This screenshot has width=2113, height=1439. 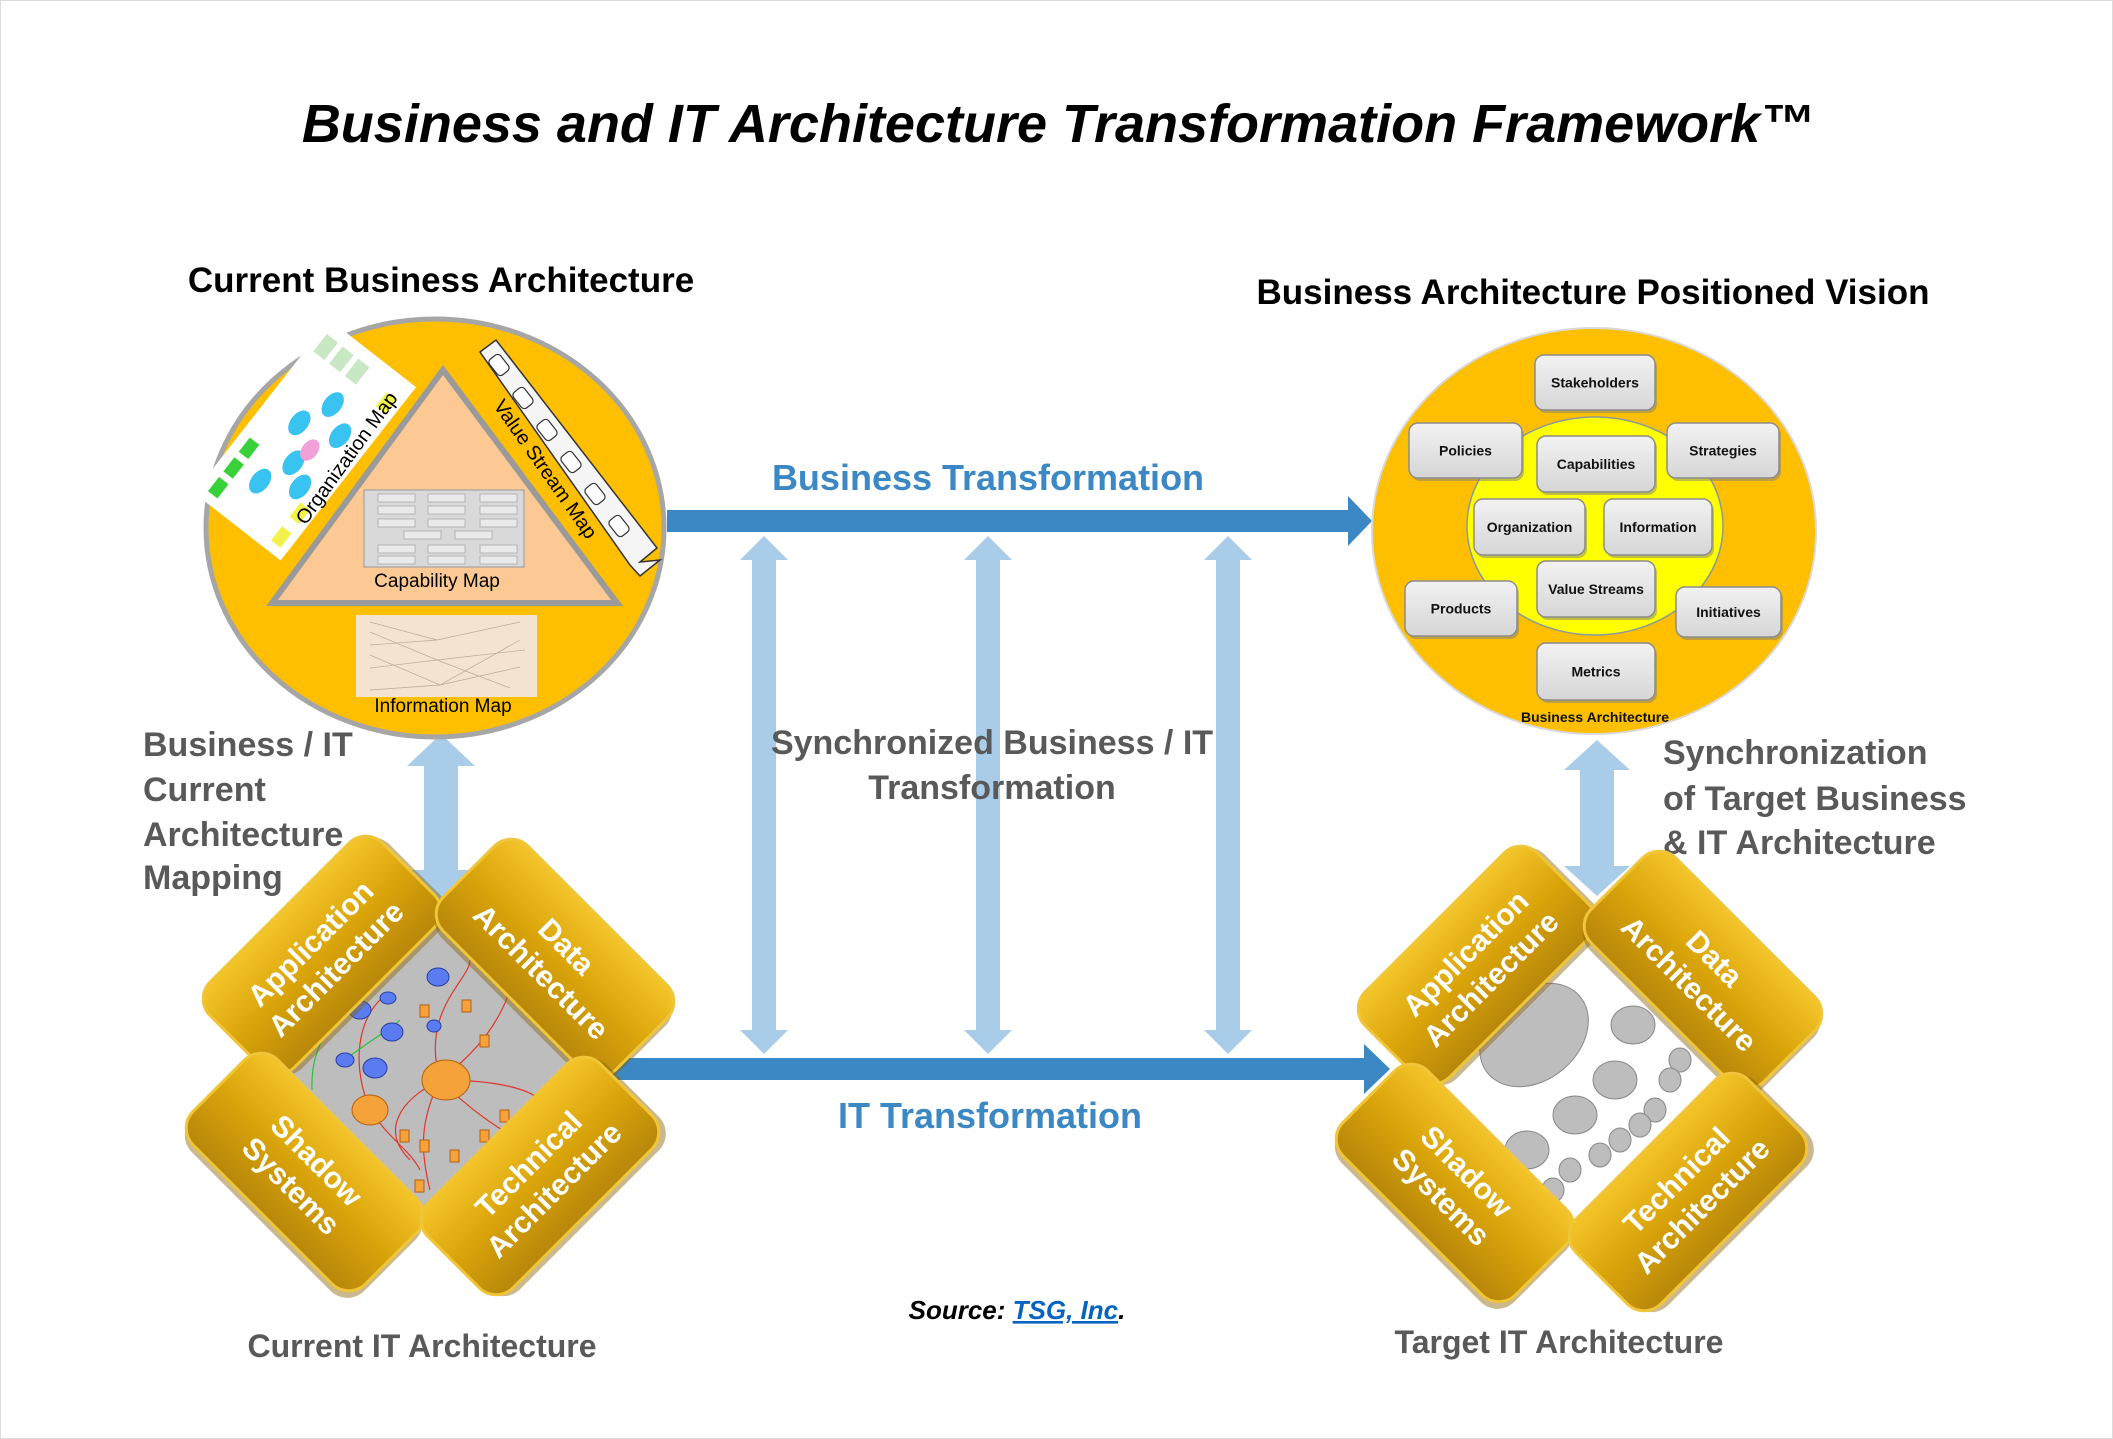 I want to click on vision-box-label: Products, so click(x=1461, y=609).